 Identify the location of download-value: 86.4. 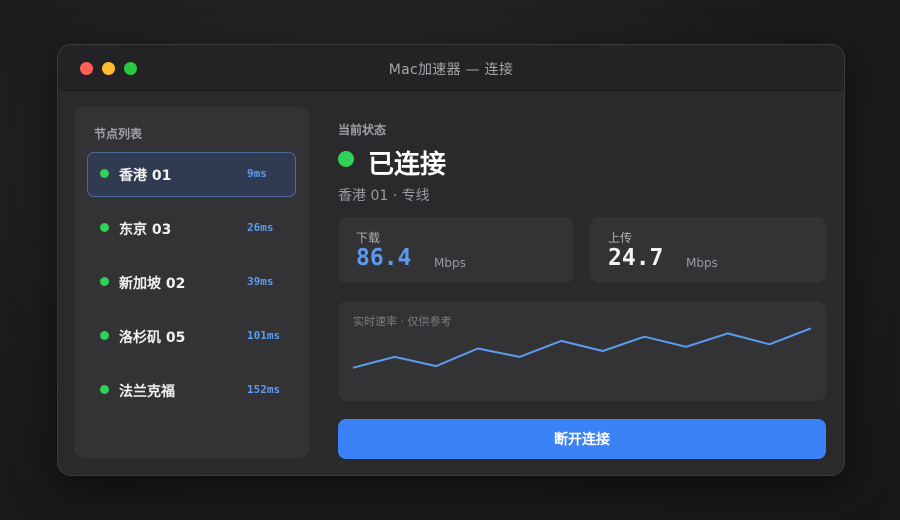
(384, 258).